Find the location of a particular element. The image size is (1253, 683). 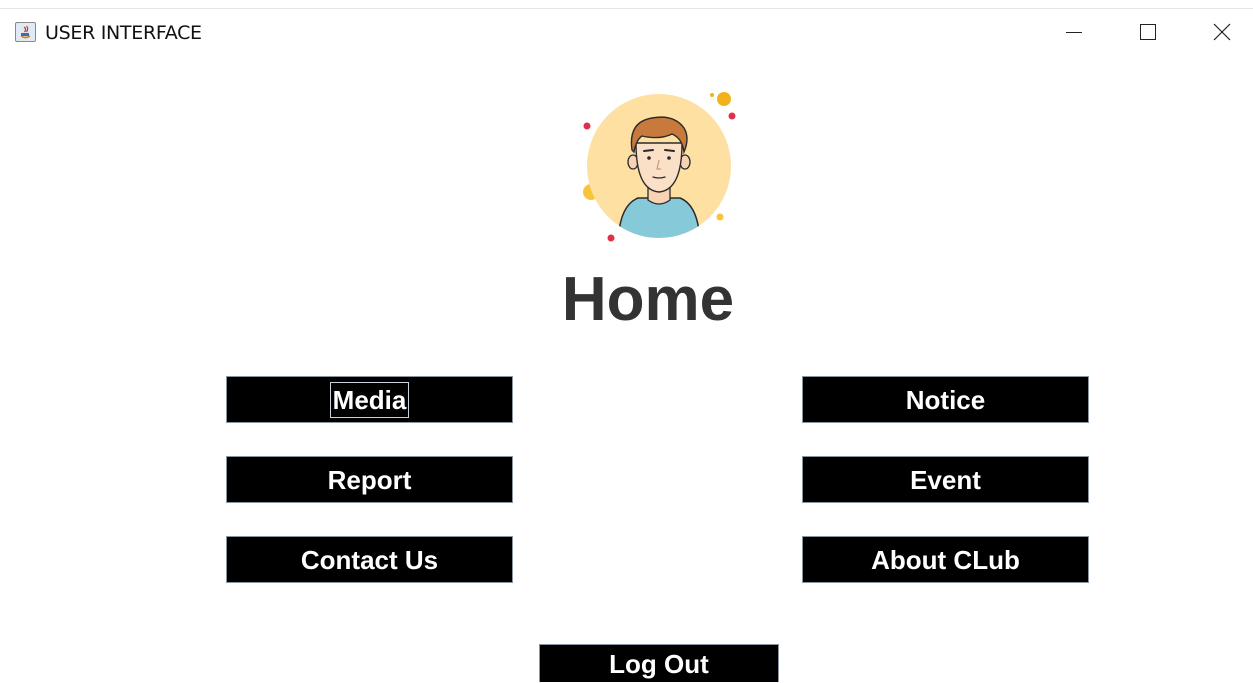

about-club-button: About CLub is located at coordinates (945, 559).